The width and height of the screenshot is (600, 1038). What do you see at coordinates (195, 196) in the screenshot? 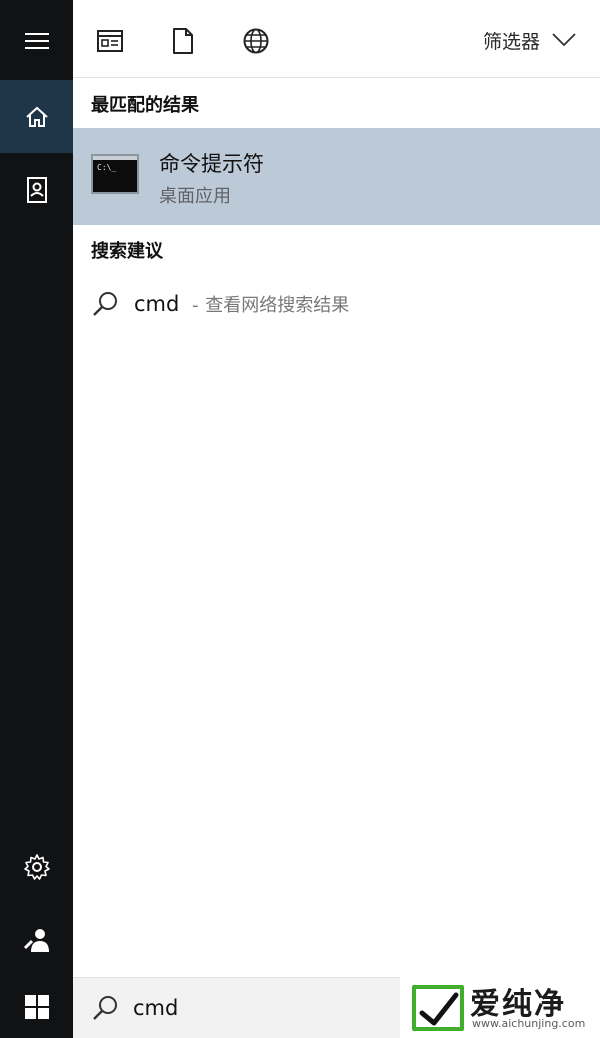
I see `best-match-subtitle: 桌面应用` at bounding box center [195, 196].